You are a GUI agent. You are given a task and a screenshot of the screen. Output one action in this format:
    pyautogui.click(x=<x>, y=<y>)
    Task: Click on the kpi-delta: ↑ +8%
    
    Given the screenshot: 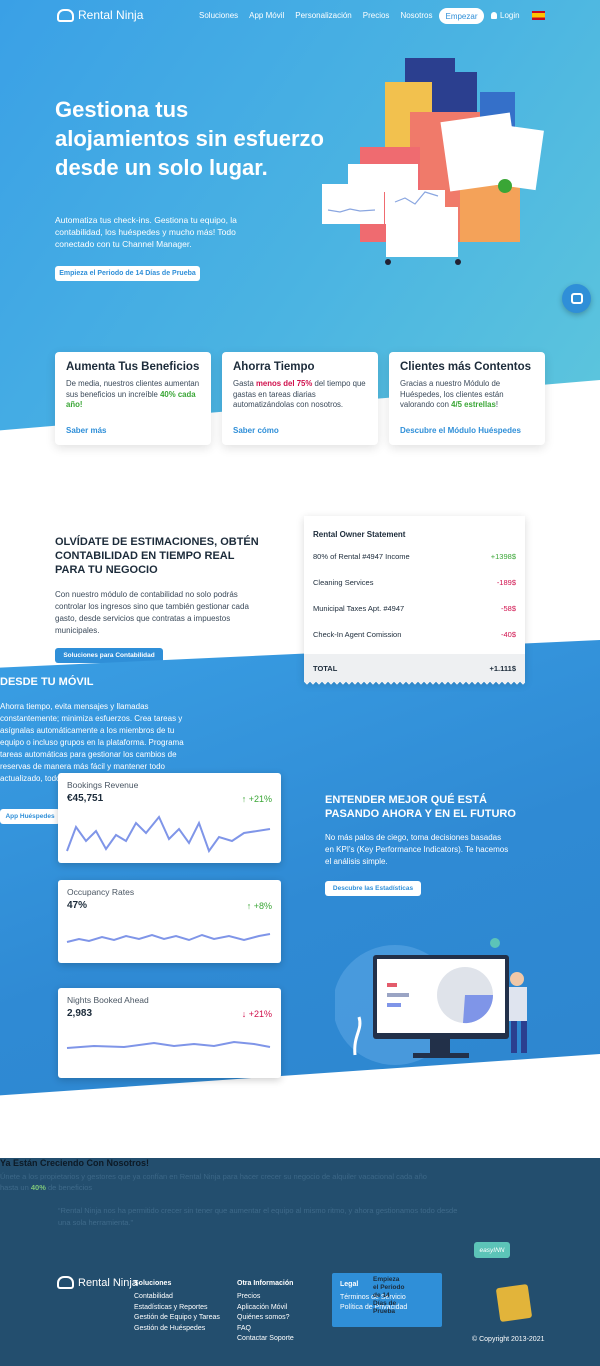 What is the action you would take?
    pyautogui.click(x=259, y=906)
    